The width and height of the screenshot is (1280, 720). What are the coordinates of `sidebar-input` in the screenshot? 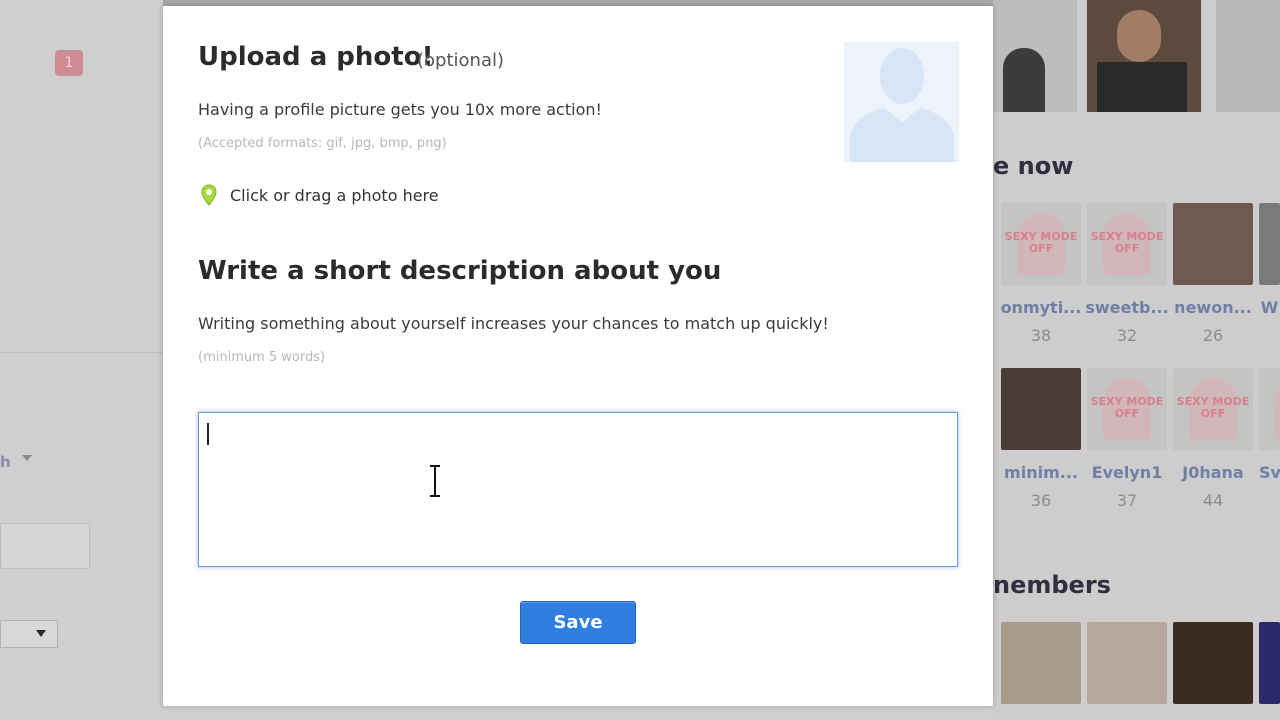 It's located at (45, 546).